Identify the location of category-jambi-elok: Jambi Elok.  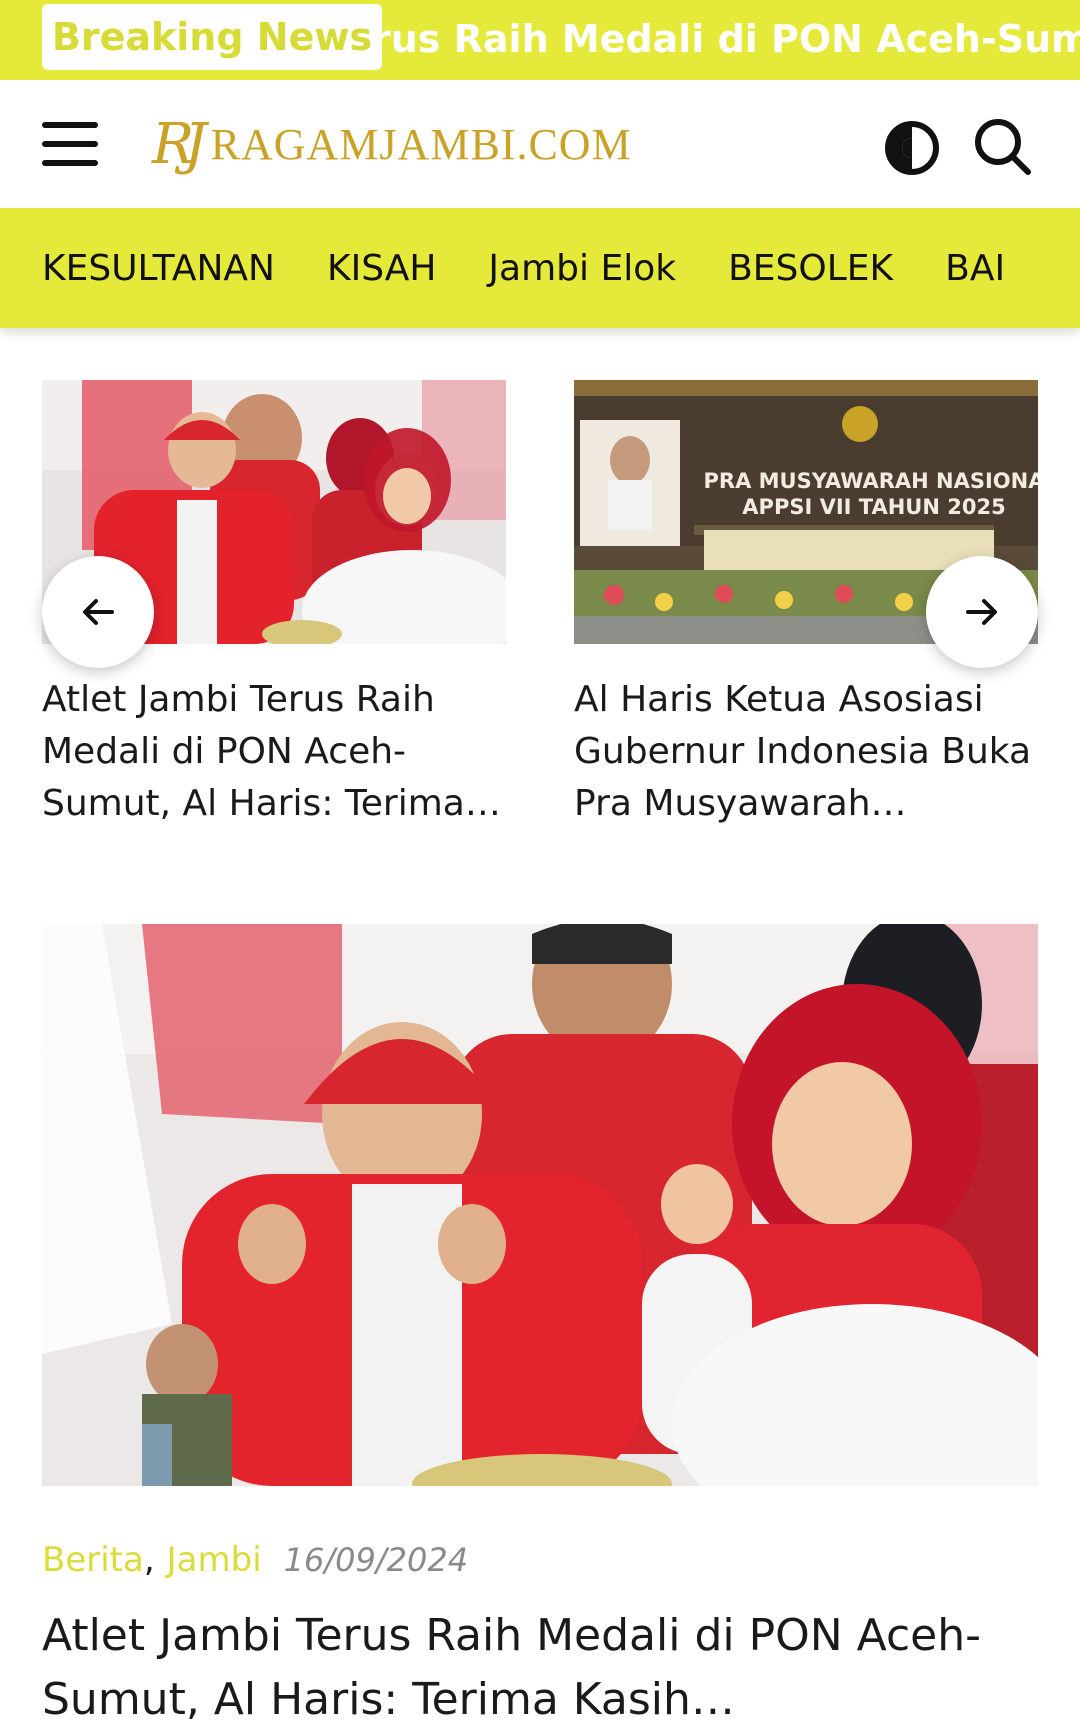
(582, 268).